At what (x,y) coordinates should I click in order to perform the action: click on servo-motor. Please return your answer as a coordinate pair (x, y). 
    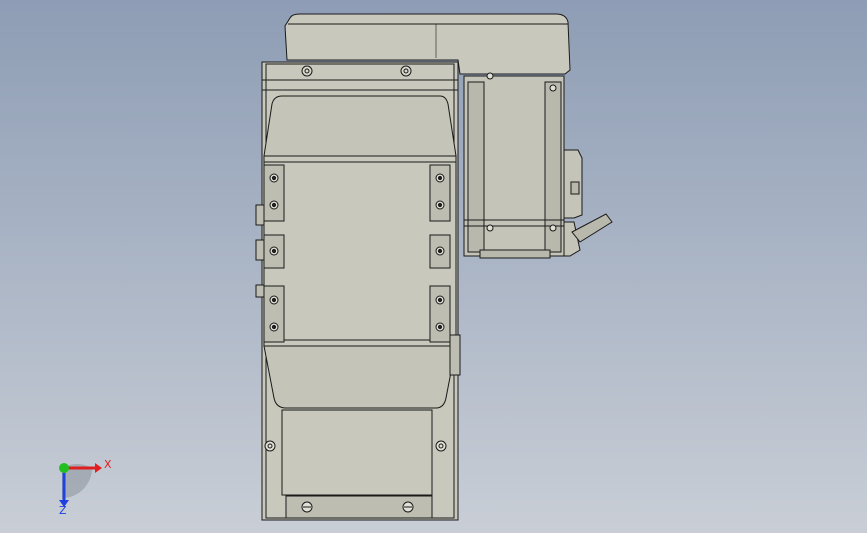
    Looking at the image, I should click on (514, 165).